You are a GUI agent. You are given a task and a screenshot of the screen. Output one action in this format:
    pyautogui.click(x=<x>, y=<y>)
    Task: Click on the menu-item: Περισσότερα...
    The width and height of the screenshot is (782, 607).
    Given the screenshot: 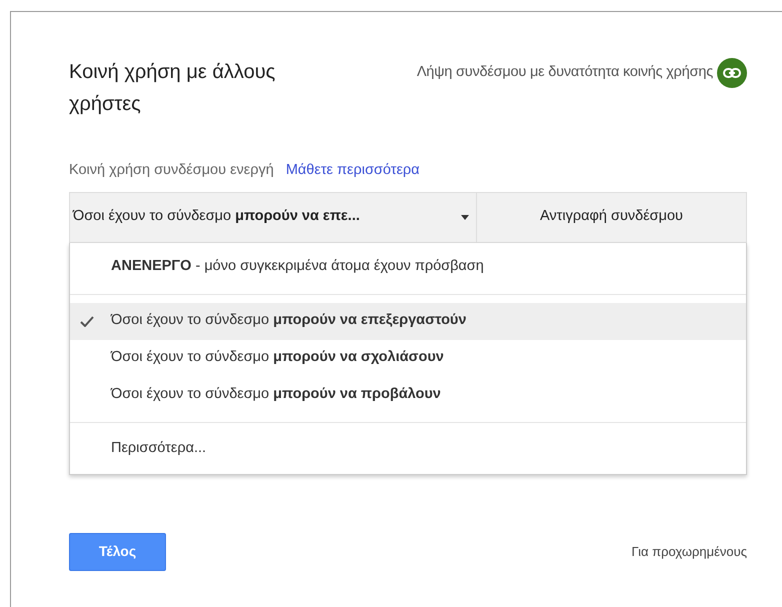 What is the action you would take?
    pyautogui.click(x=408, y=449)
    